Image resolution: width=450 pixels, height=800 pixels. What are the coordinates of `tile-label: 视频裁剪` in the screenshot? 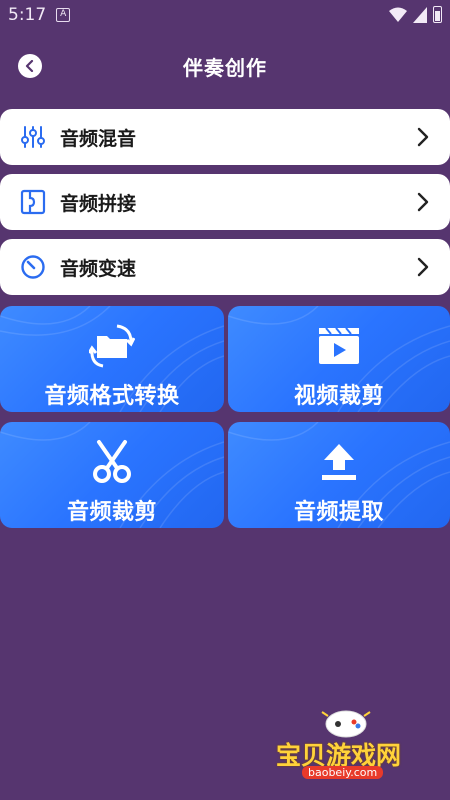 It's located at (338, 396).